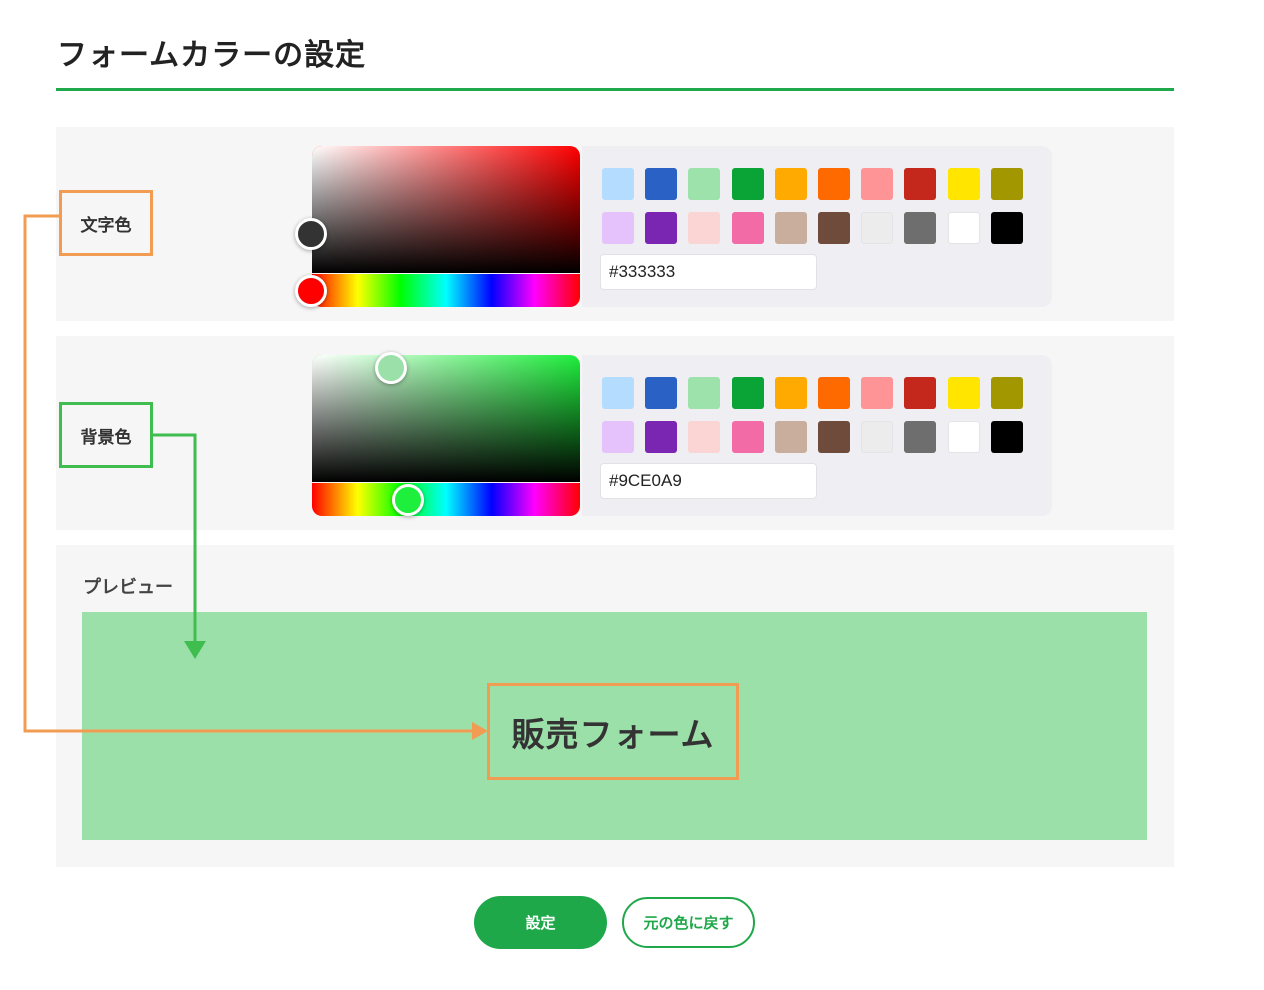 The image size is (1264, 990). I want to click on reset-color-button: 元の色に戻す, so click(688, 922).